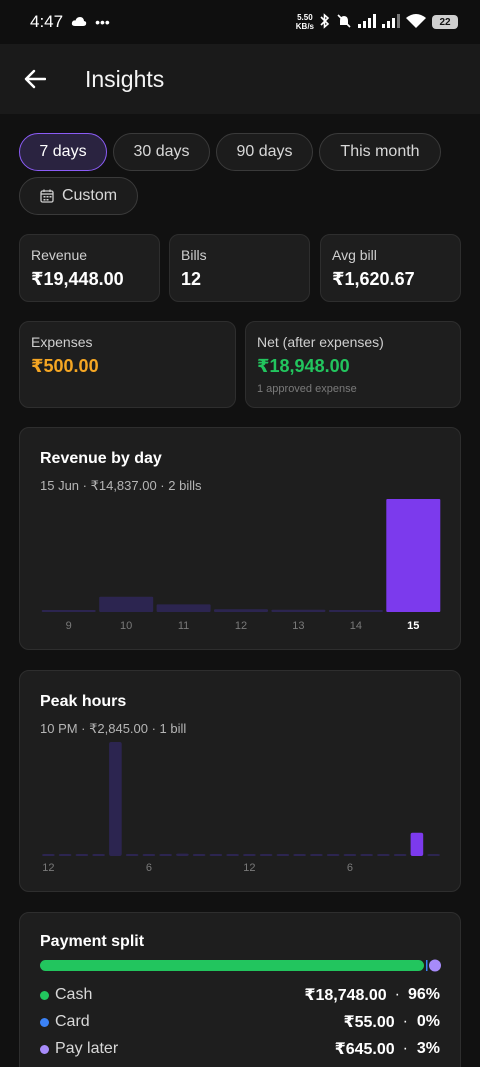  I want to click on filter-chip-30-days: 30 days, so click(161, 152).